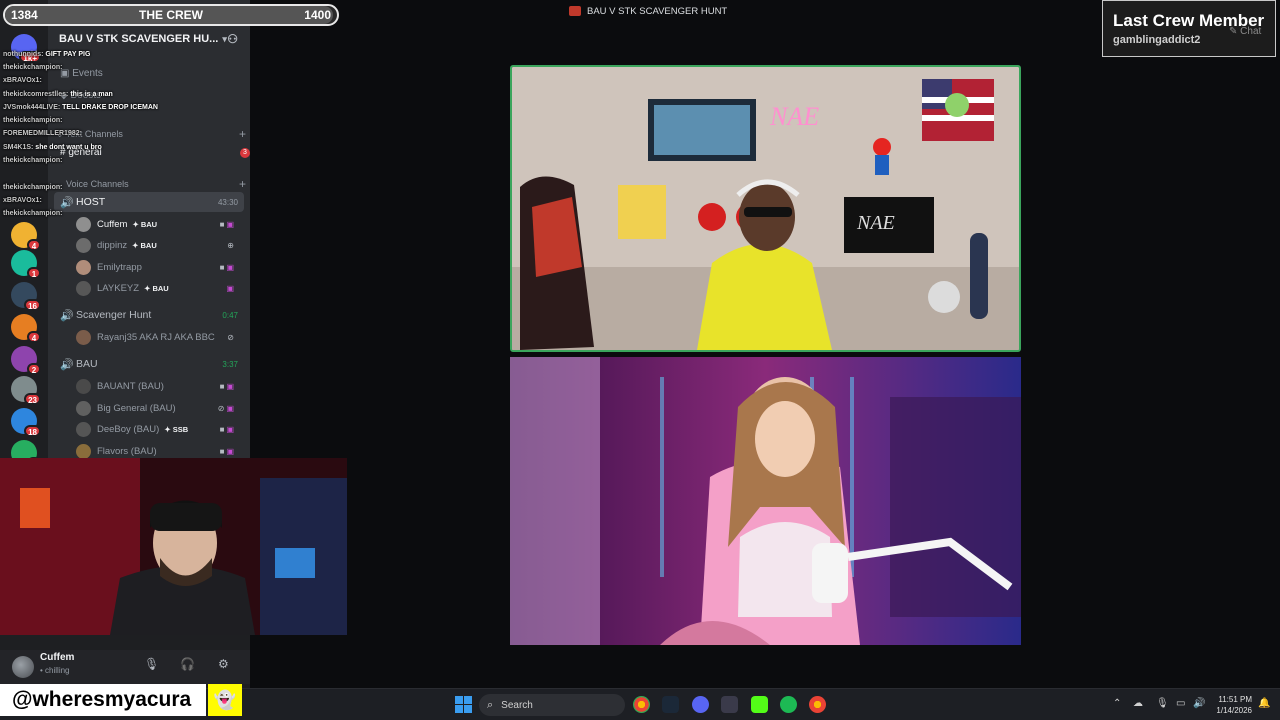 This screenshot has height=720, width=1280. Describe the element at coordinates (729, 704) in the screenshot. I see `obs-icon` at that location.